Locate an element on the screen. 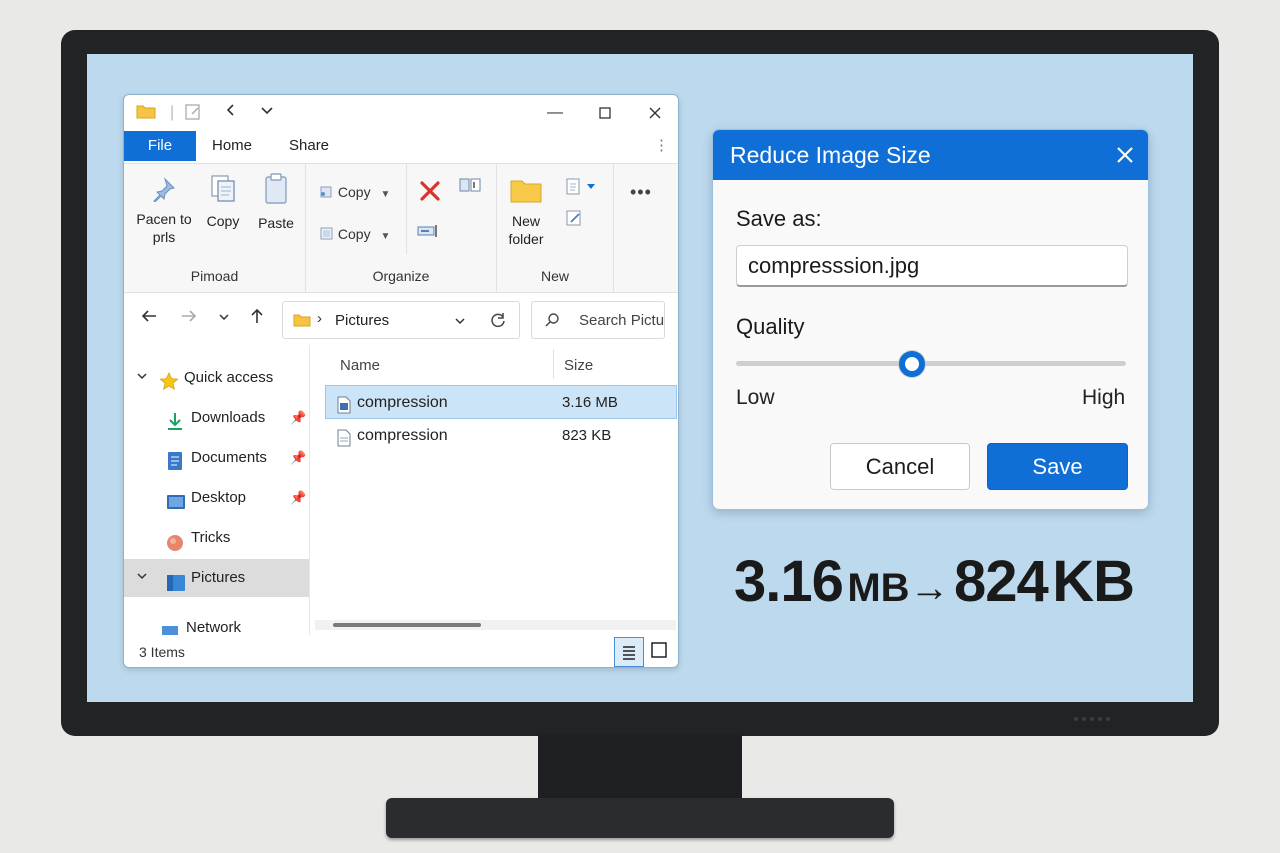 The image size is (1280, 853). nav-item-tricks: Tricks is located at coordinates (216, 538).